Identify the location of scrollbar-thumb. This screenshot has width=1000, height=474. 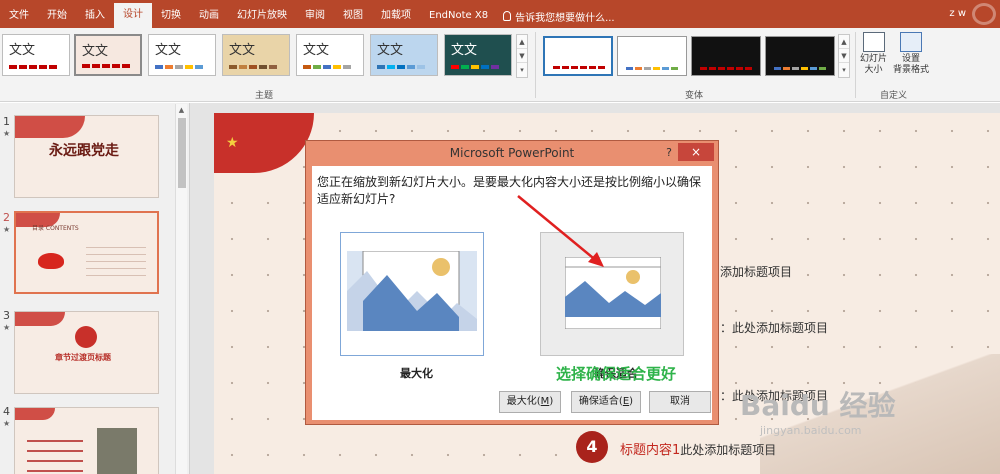
(182, 153).